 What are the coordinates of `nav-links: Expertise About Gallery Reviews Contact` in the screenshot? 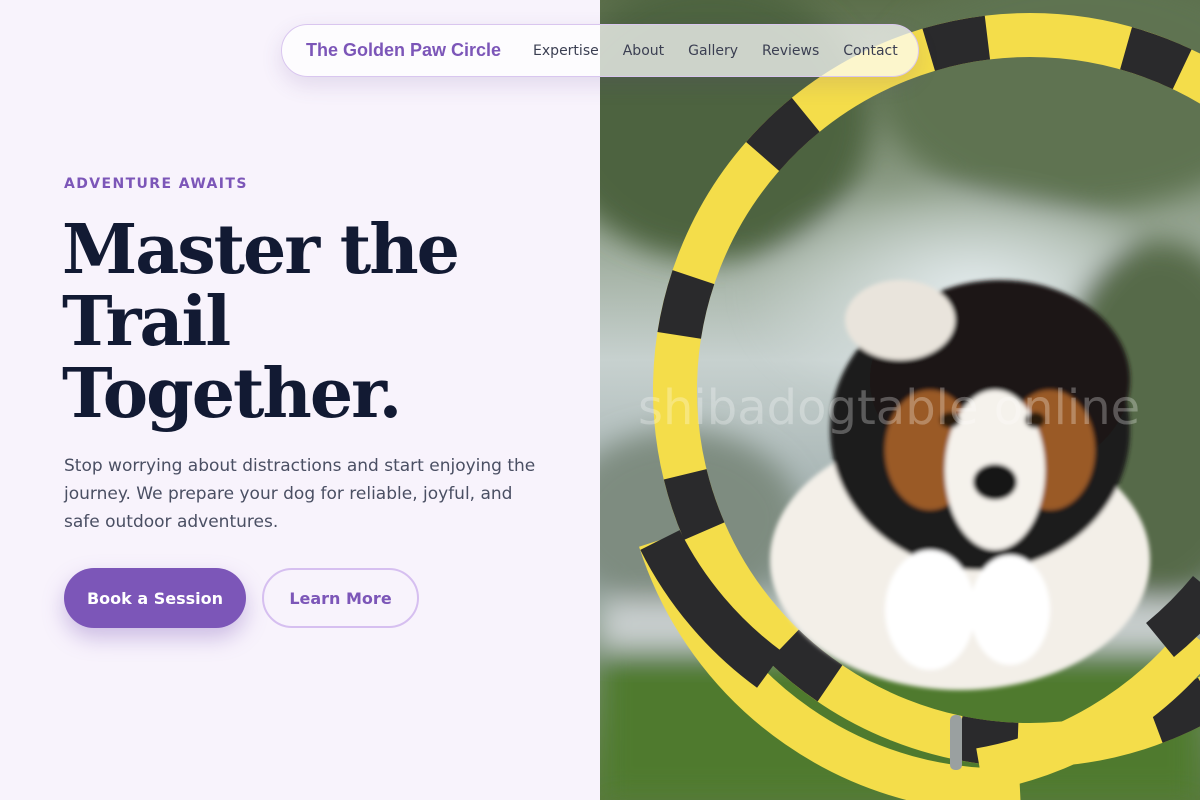 It's located at (715, 51).